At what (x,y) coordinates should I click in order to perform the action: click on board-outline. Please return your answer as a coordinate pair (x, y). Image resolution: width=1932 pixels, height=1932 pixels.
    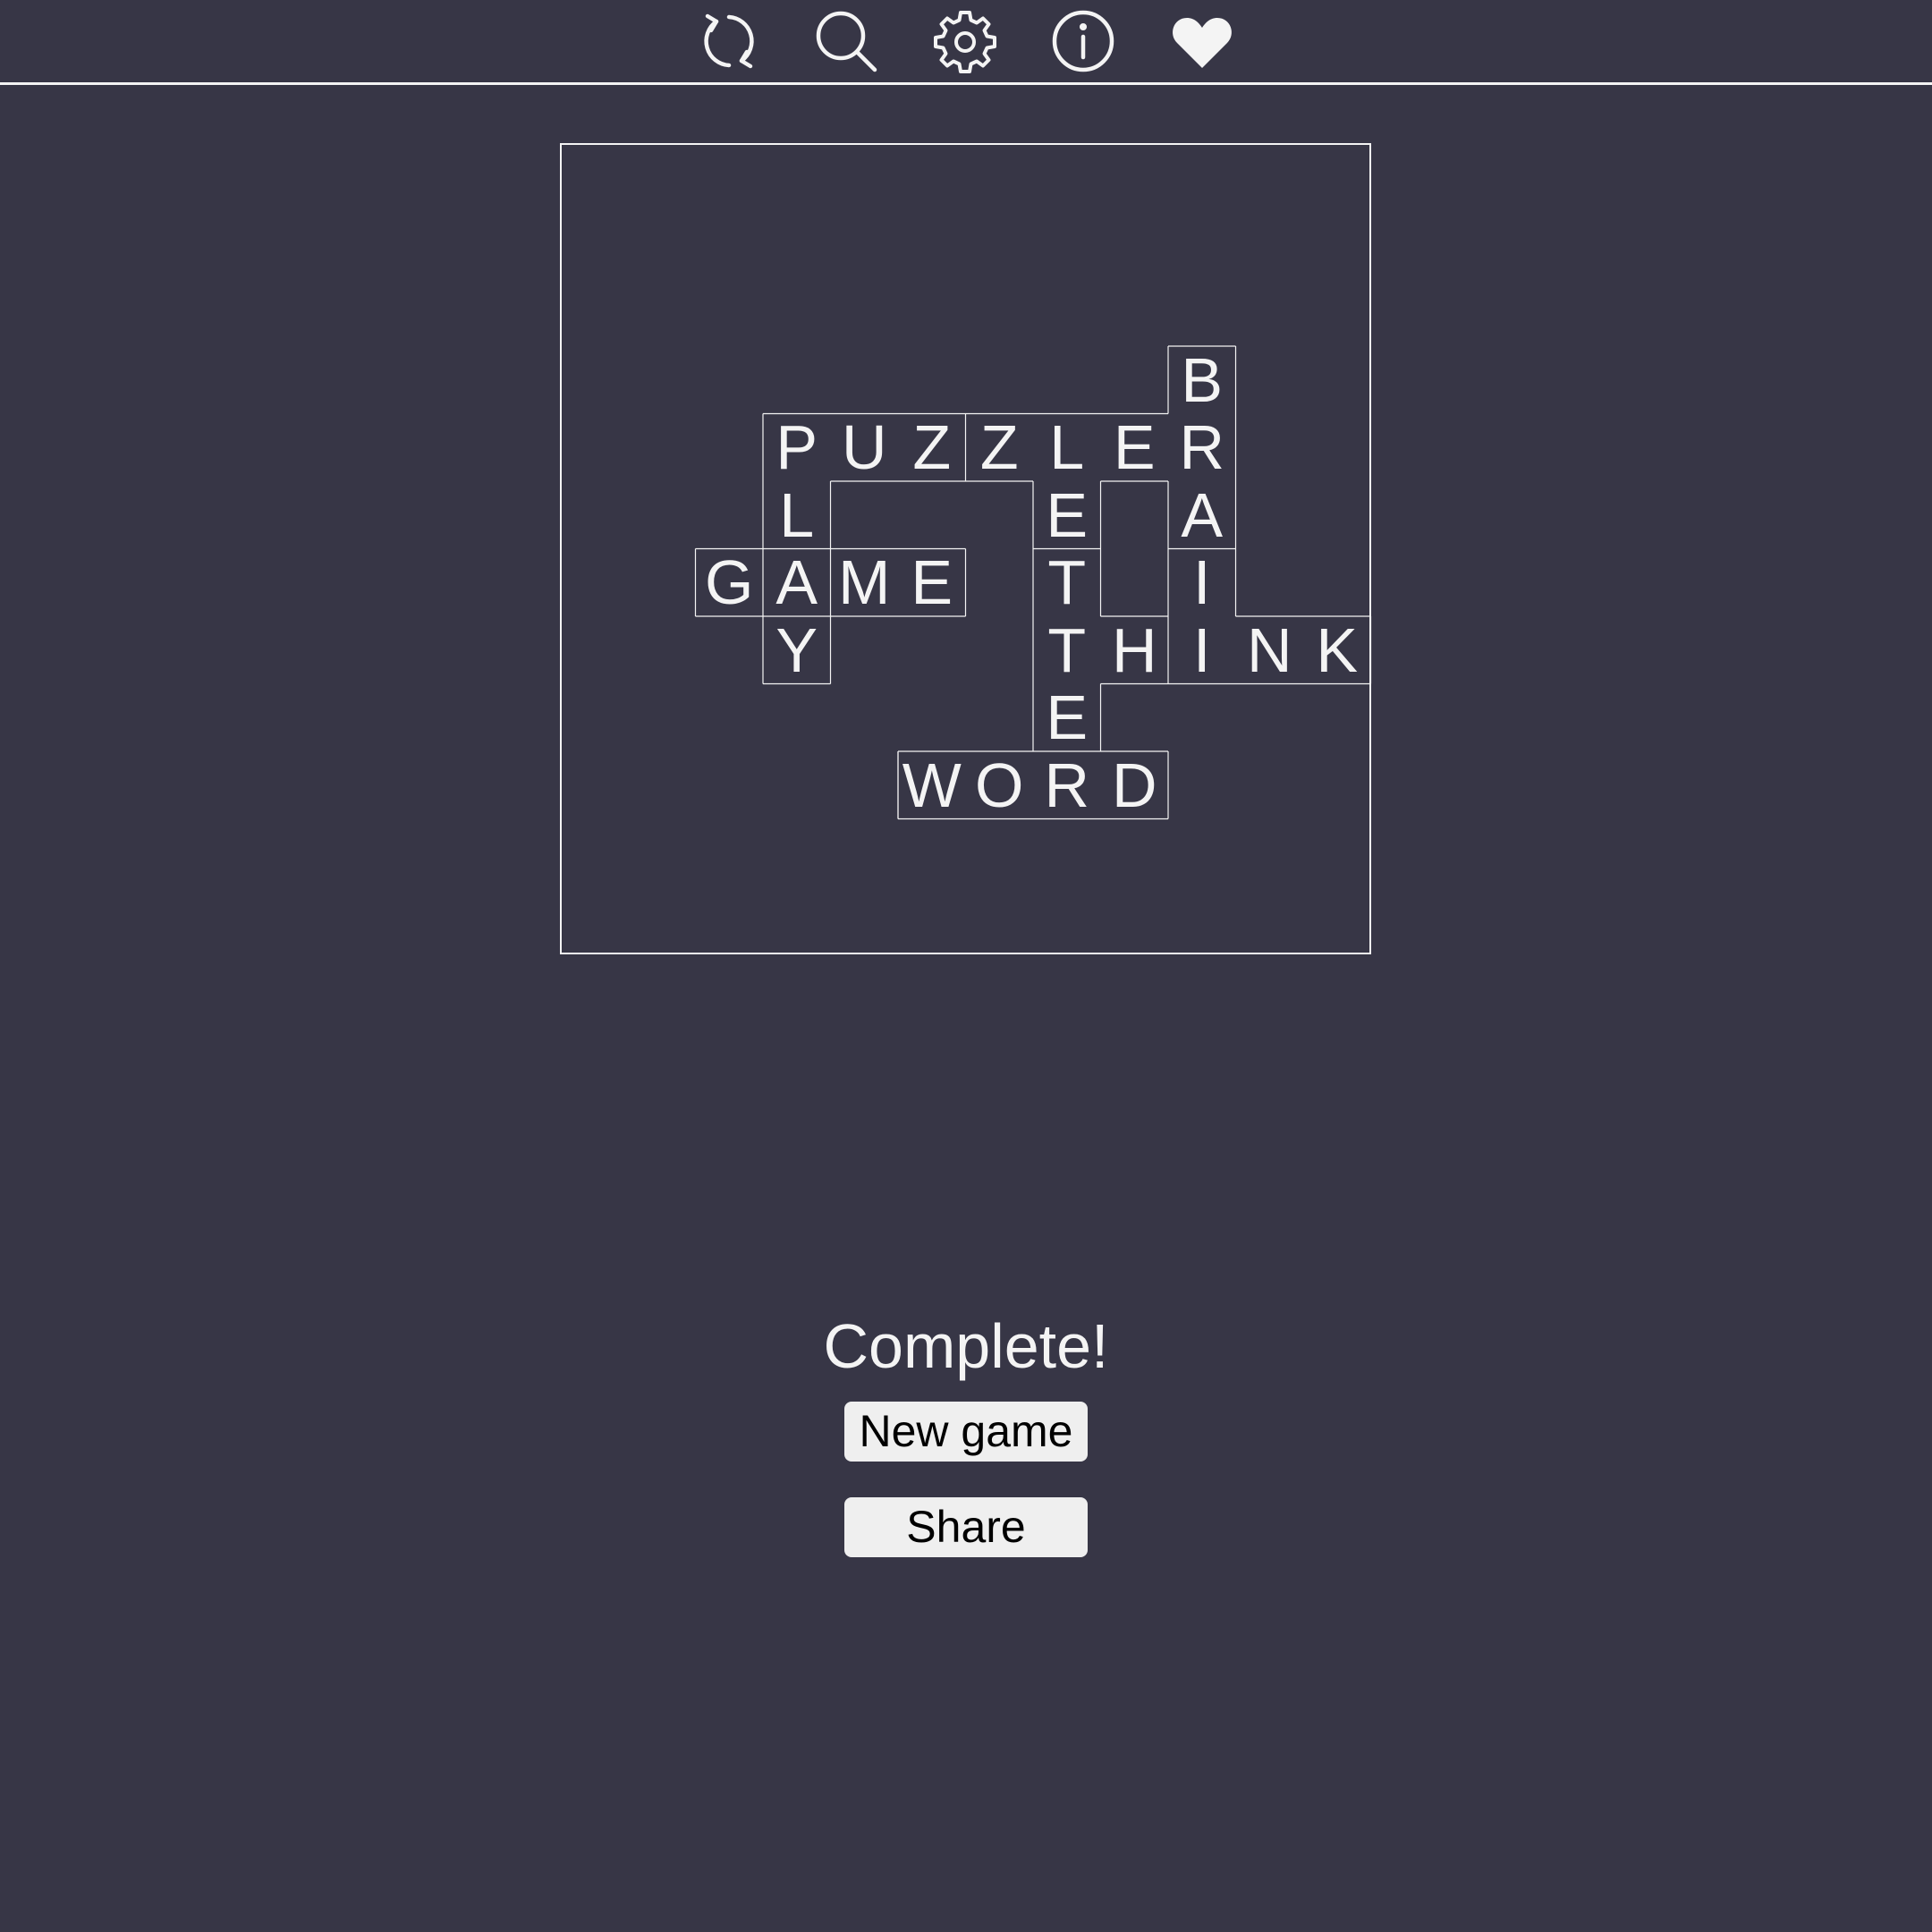
    Looking at the image, I should click on (1033, 582).